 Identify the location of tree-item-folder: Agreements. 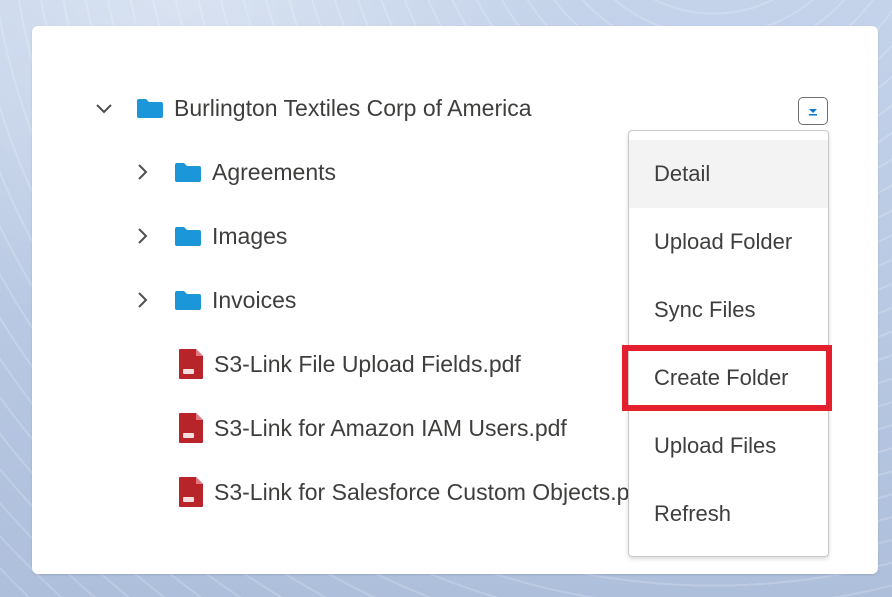
(234, 172).